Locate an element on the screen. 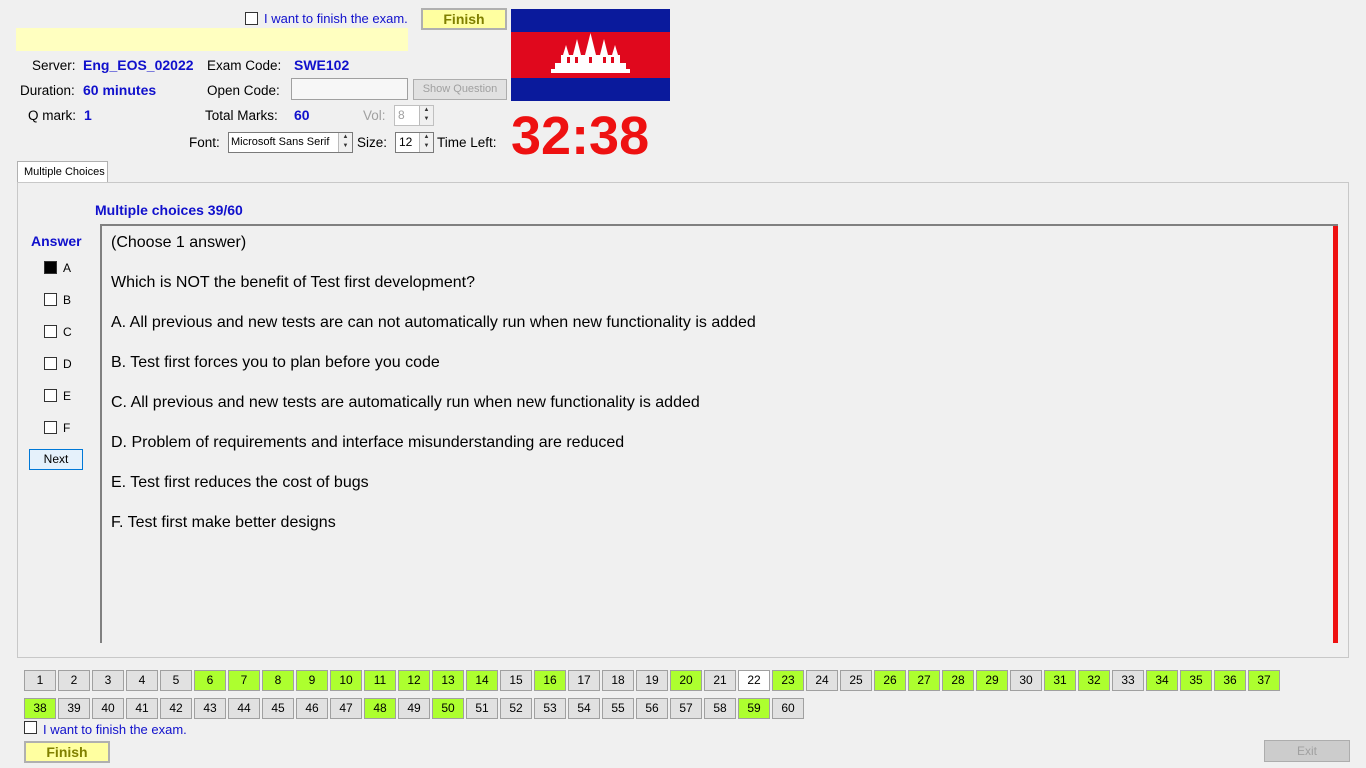  vol-arrows-icon: ▲ ▼ is located at coordinates (426, 115).